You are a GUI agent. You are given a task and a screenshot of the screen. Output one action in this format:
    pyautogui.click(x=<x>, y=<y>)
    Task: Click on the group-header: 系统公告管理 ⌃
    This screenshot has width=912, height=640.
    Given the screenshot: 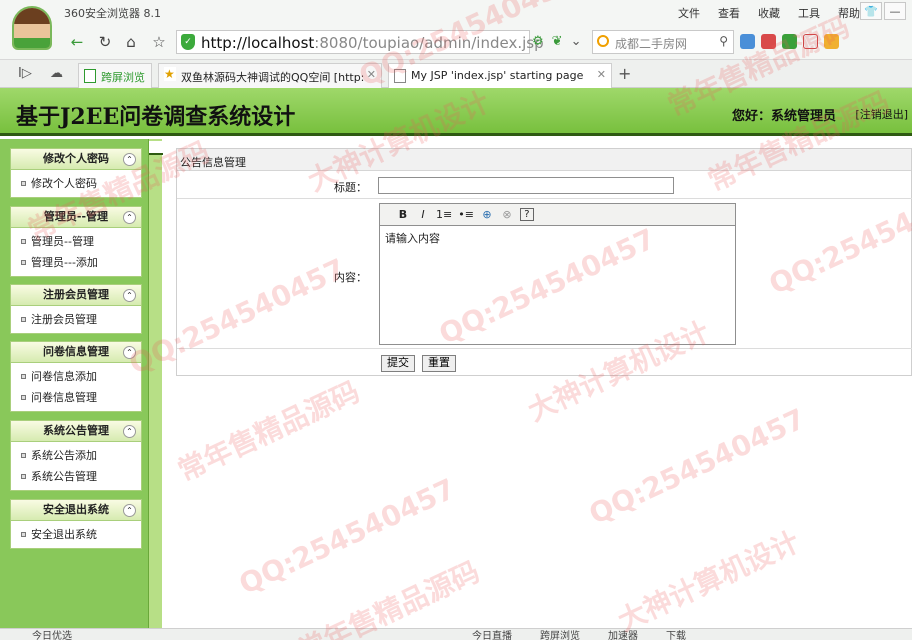 What is the action you would take?
    pyautogui.click(x=76, y=431)
    